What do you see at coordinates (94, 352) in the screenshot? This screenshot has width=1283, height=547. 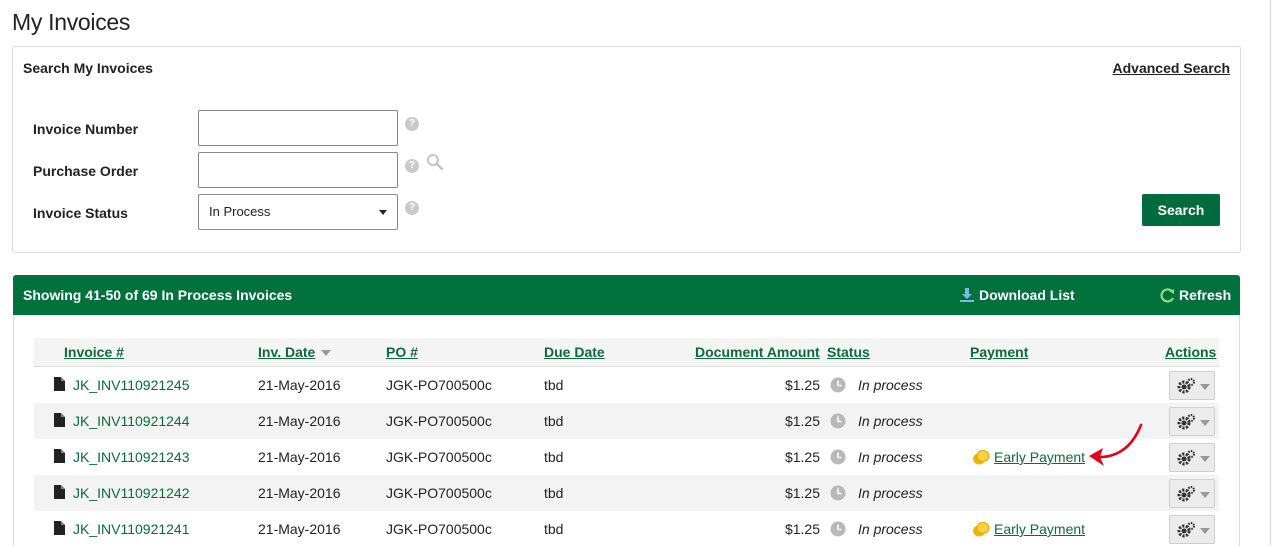 I see `column-header-invoice: Invoice #` at bounding box center [94, 352].